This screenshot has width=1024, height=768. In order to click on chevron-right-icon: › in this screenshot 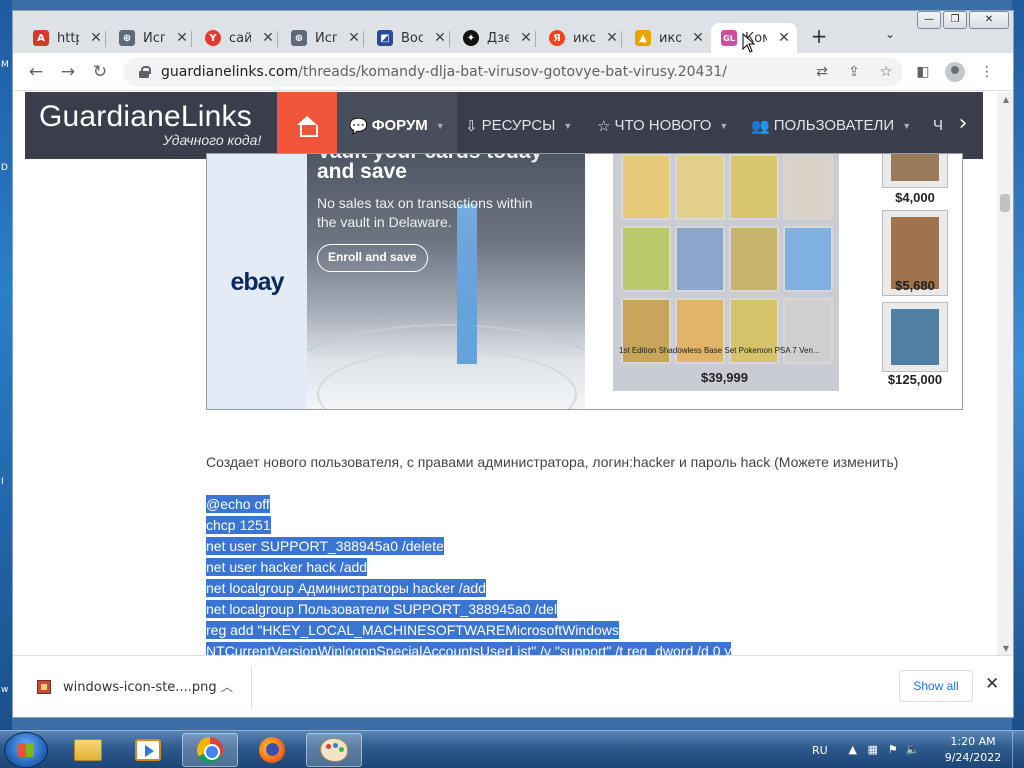, I will do `click(963, 125)`.